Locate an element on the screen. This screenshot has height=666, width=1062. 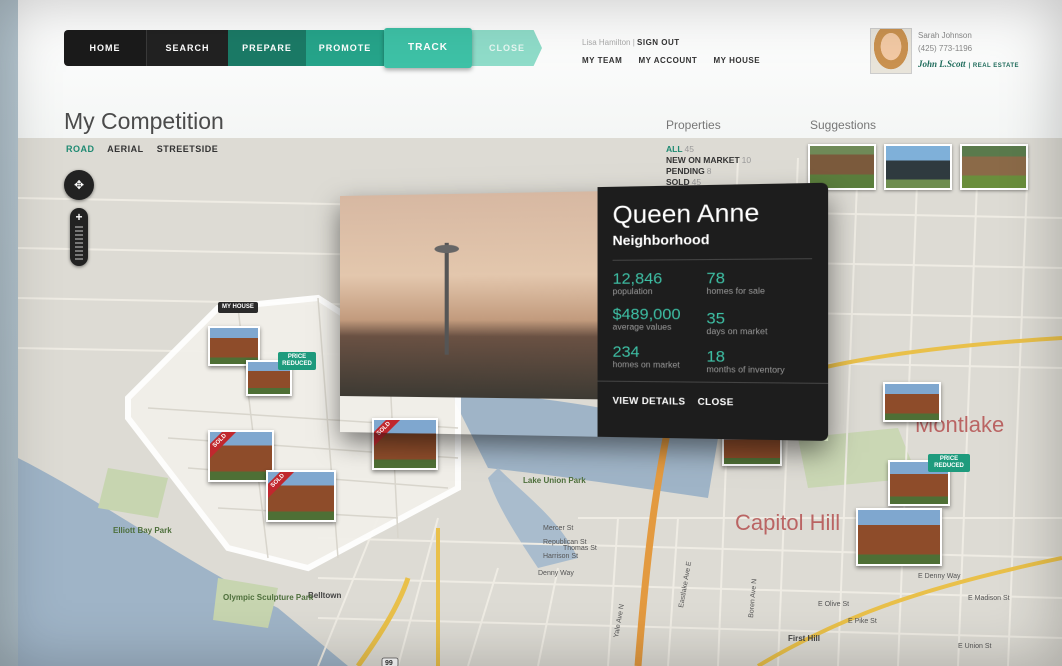
my-team-link: MY TEAM is located at coordinates (602, 60).